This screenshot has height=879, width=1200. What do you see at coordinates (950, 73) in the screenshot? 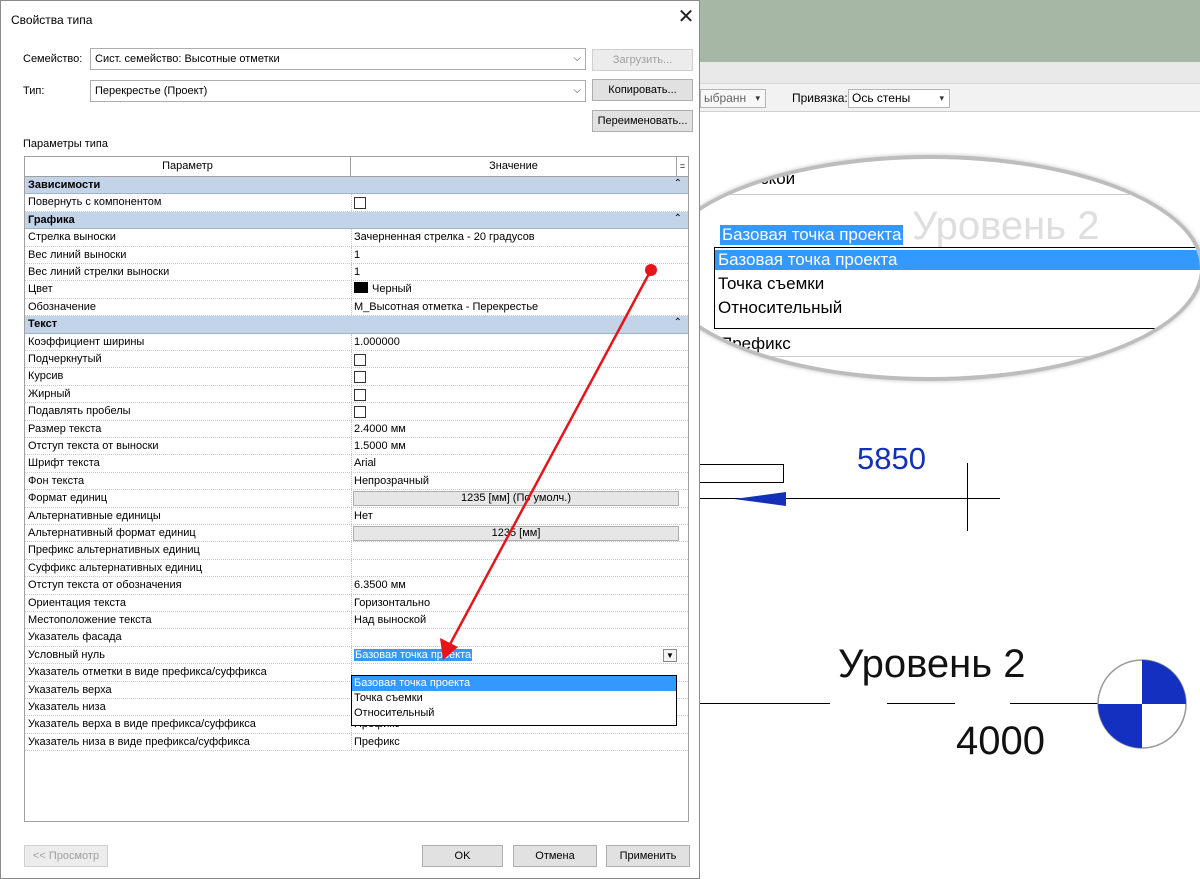
I see `revit-ribbon-strip` at bounding box center [950, 73].